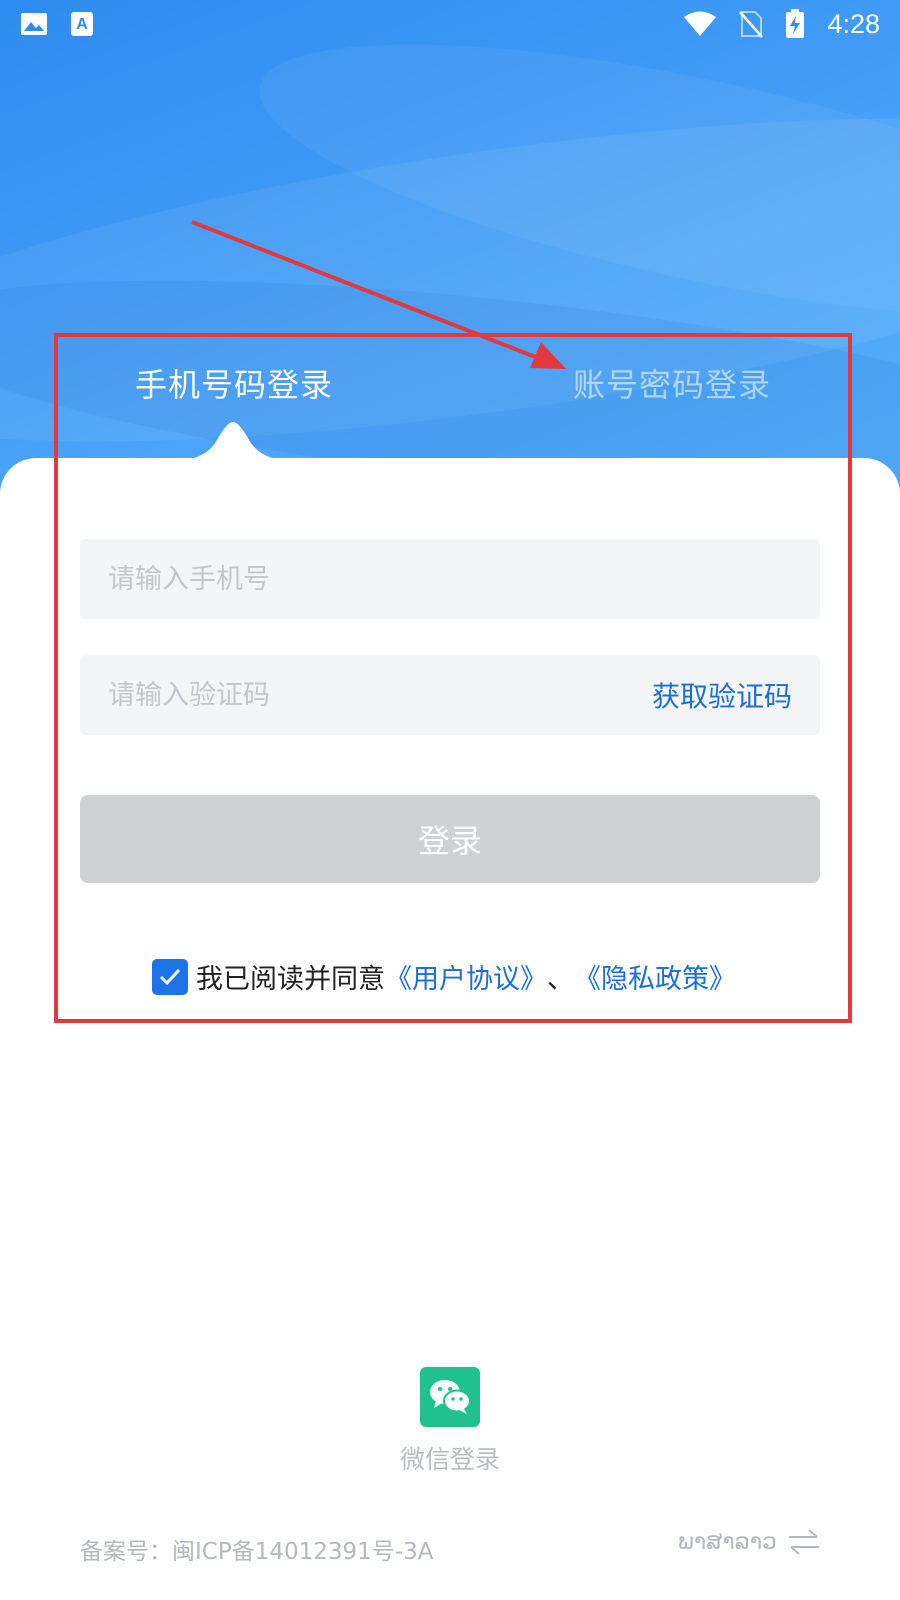  I want to click on no-sim-icon, so click(751, 24).